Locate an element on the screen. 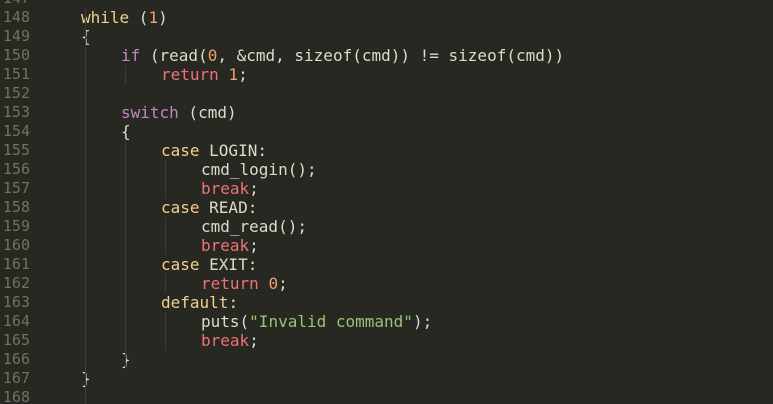 The height and width of the screenshot is (404, 773). code-text: case LOGIN: is located at coordinates (214, 150).